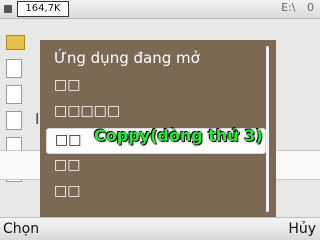 This screenshot has width=320, height=240. What do you see at coordinates (160, 9) in the screenshot?
I see `status-bar: 164,7K E:\ 0` at bounding box center [160, 9].